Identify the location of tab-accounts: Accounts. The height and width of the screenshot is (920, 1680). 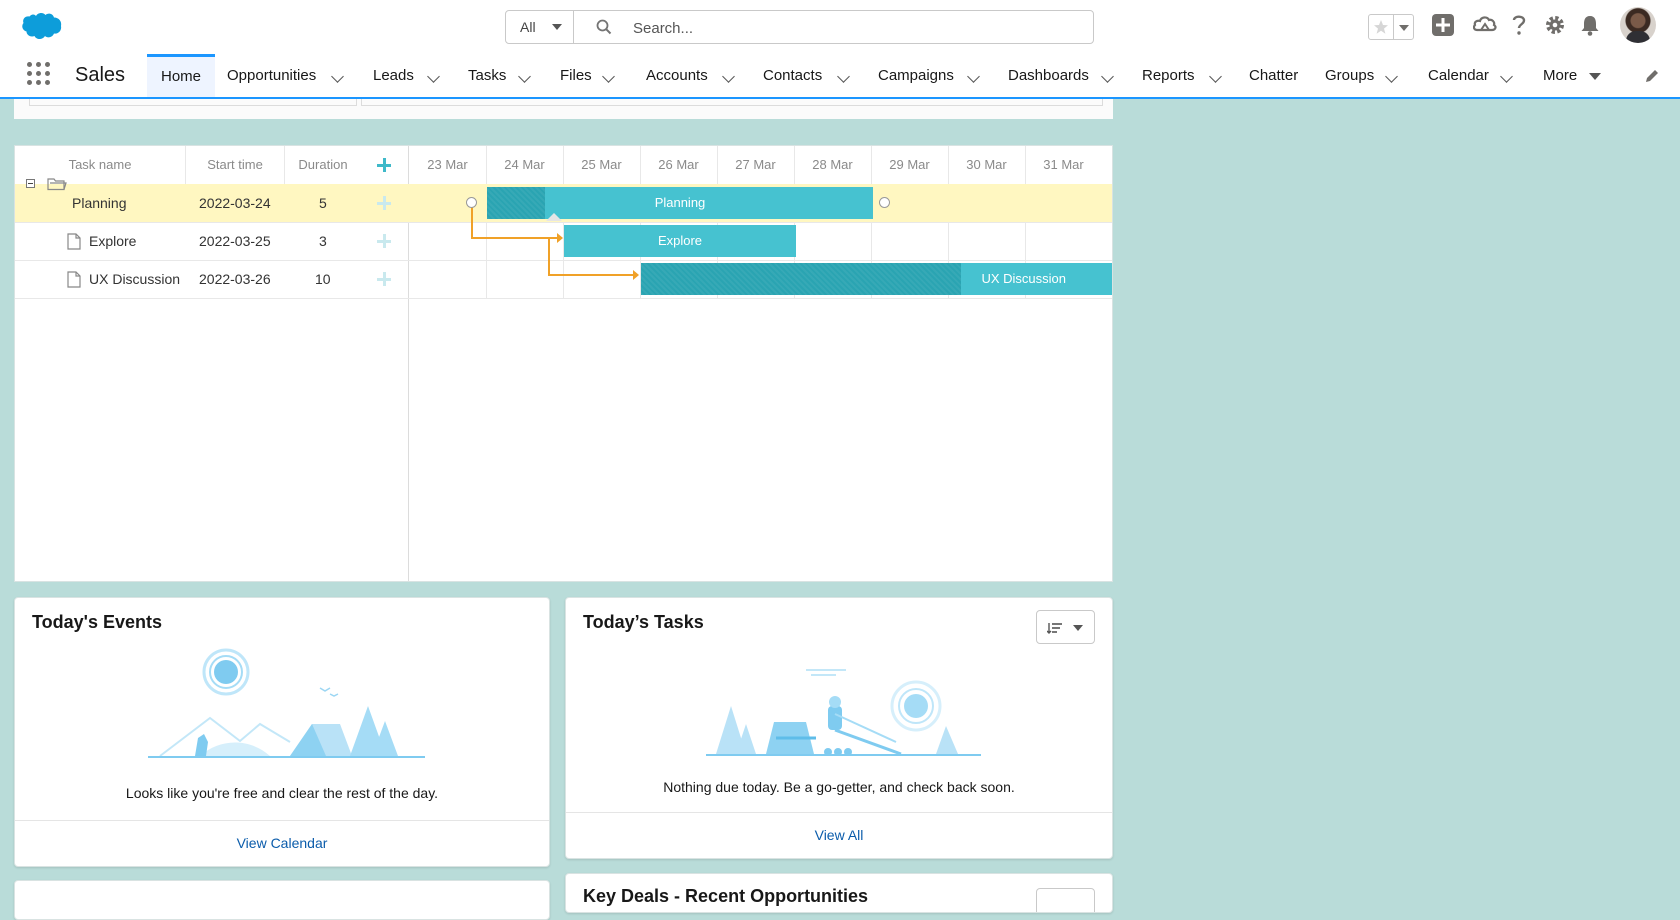
(677, 75).